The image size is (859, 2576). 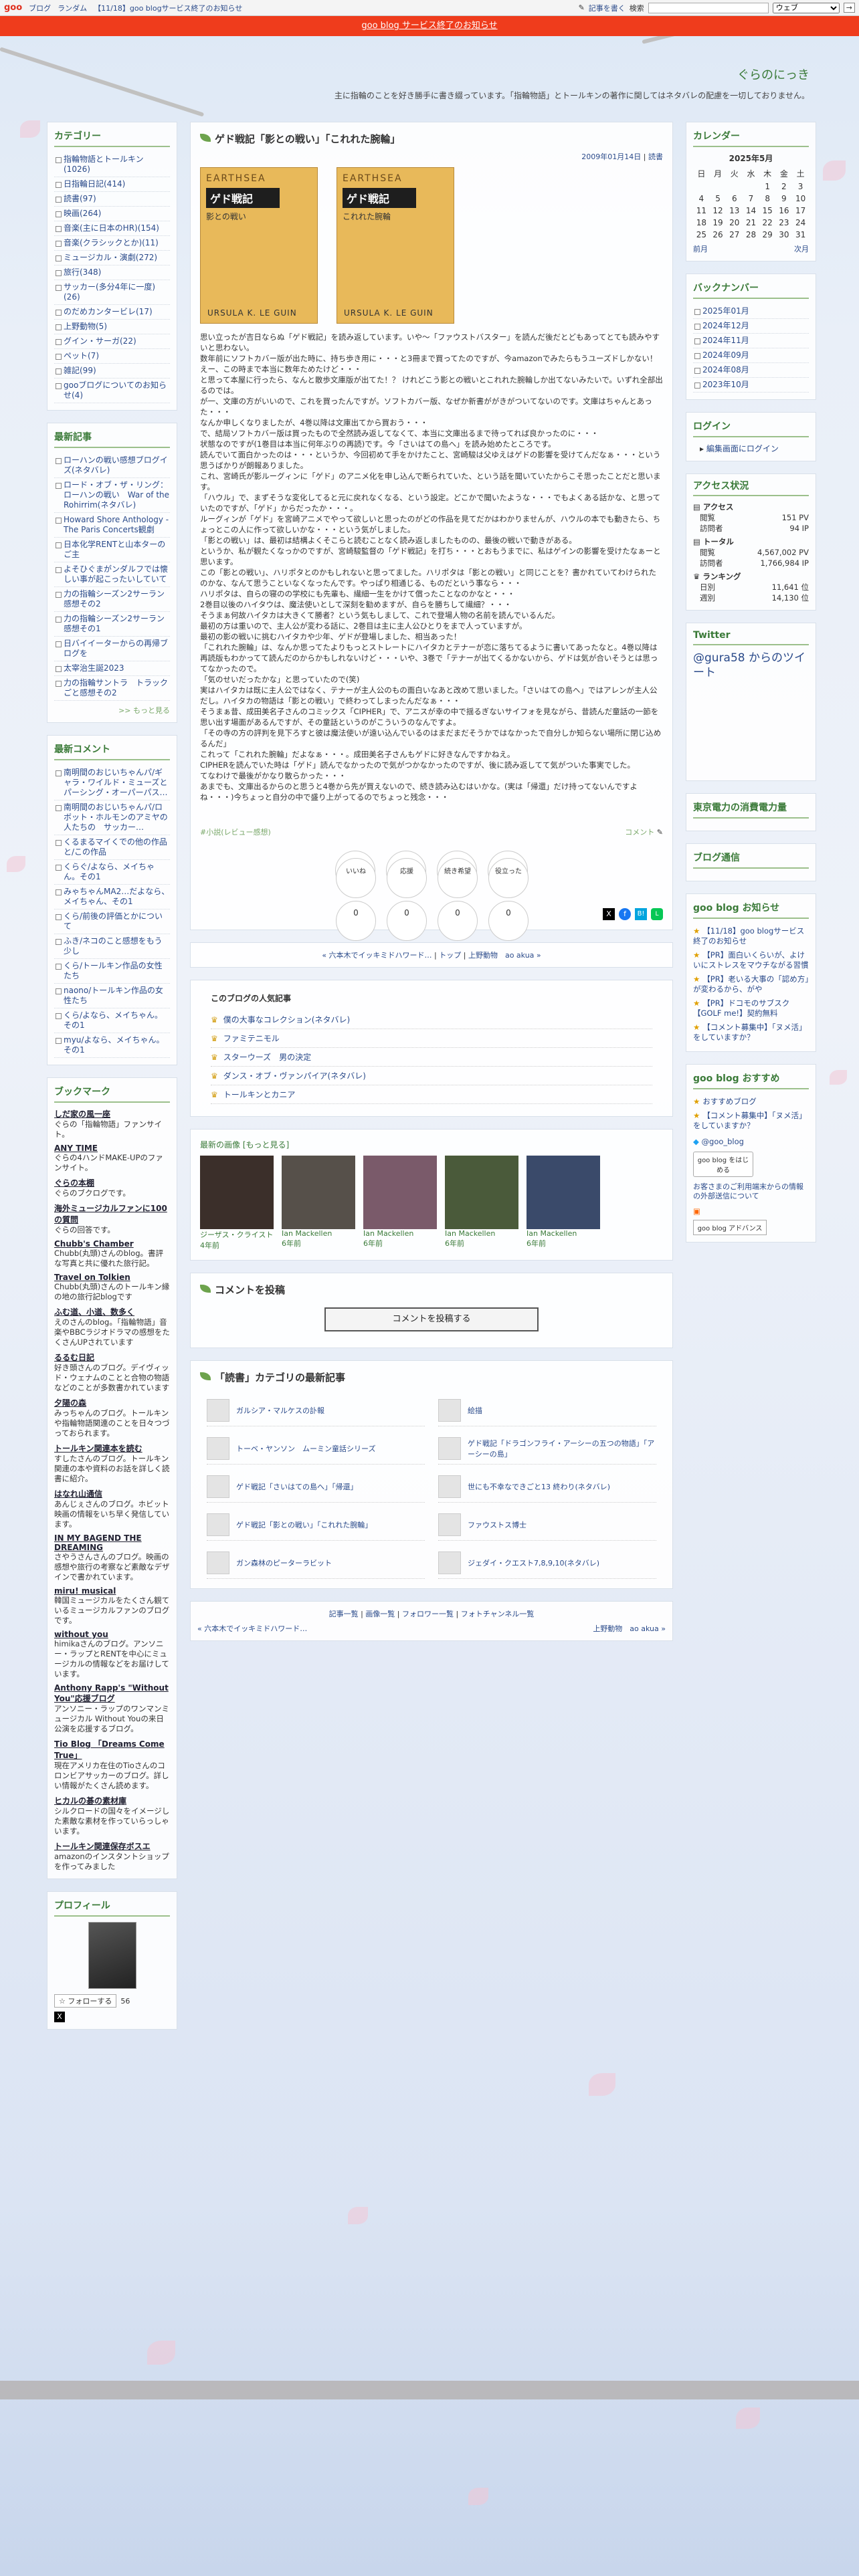 I want to click on catnew-link: ゲド戦記「影との戦い」「これれた腕輪」, so click(x=304, y=1524).